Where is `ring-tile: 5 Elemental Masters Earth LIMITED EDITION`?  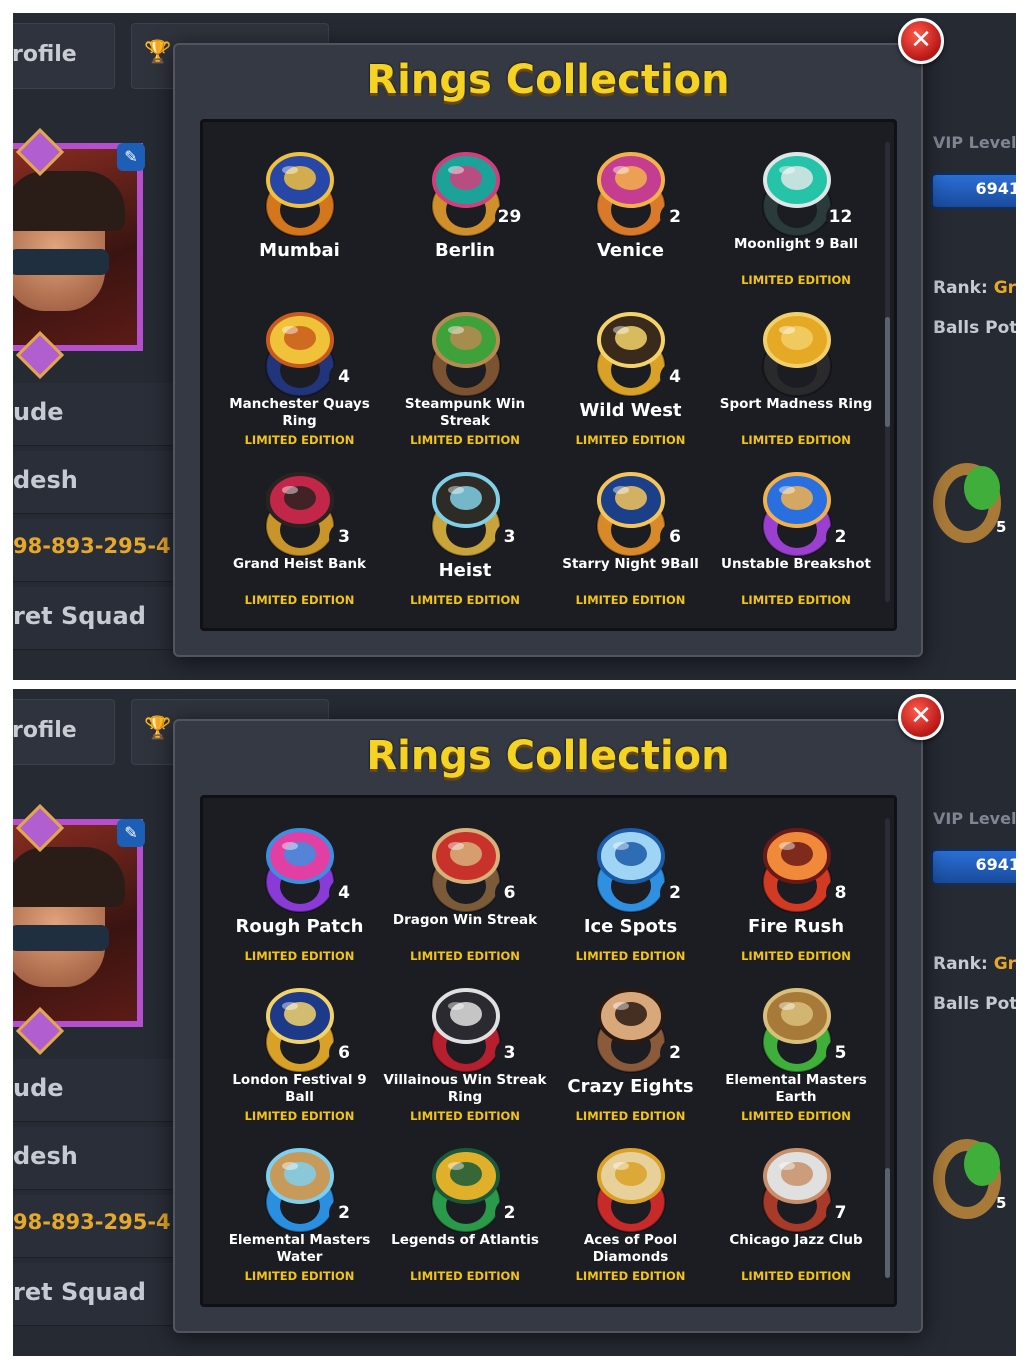 ring-tile: 5 Elemental Masters Earth LIMITED EDITION is located at coordinates (796, 1048).